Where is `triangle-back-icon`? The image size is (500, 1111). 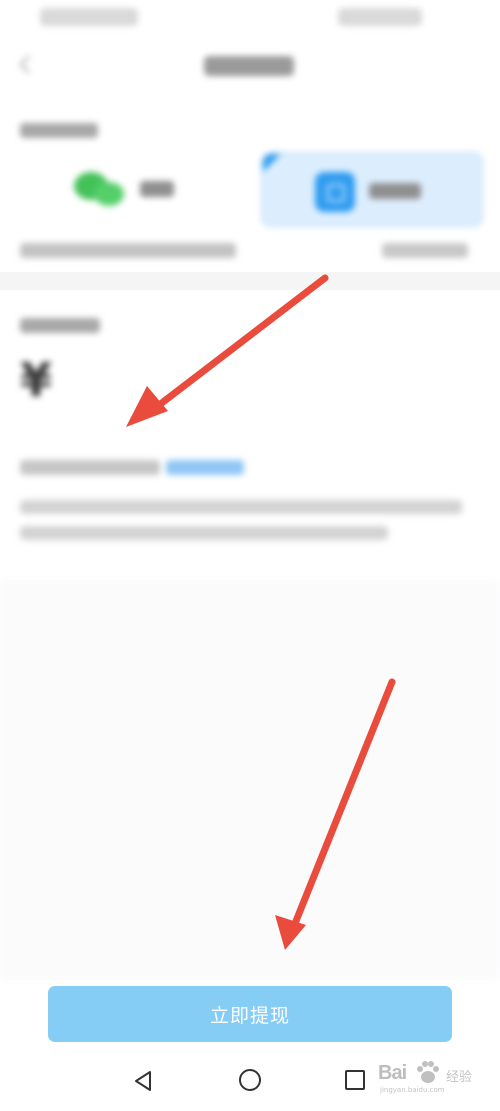
triangle-back-icon is located at coordinates (143, 1081).